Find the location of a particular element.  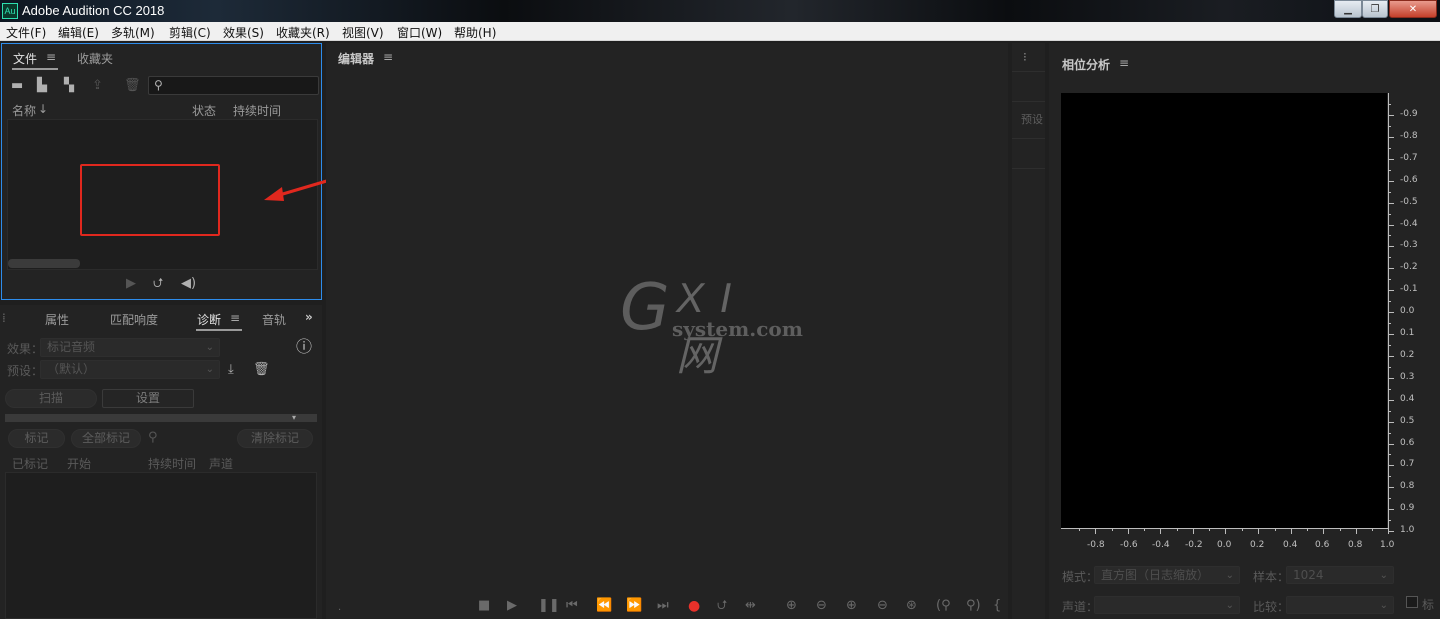

column-marked: 已标记 is located at coordinates (30, 463).